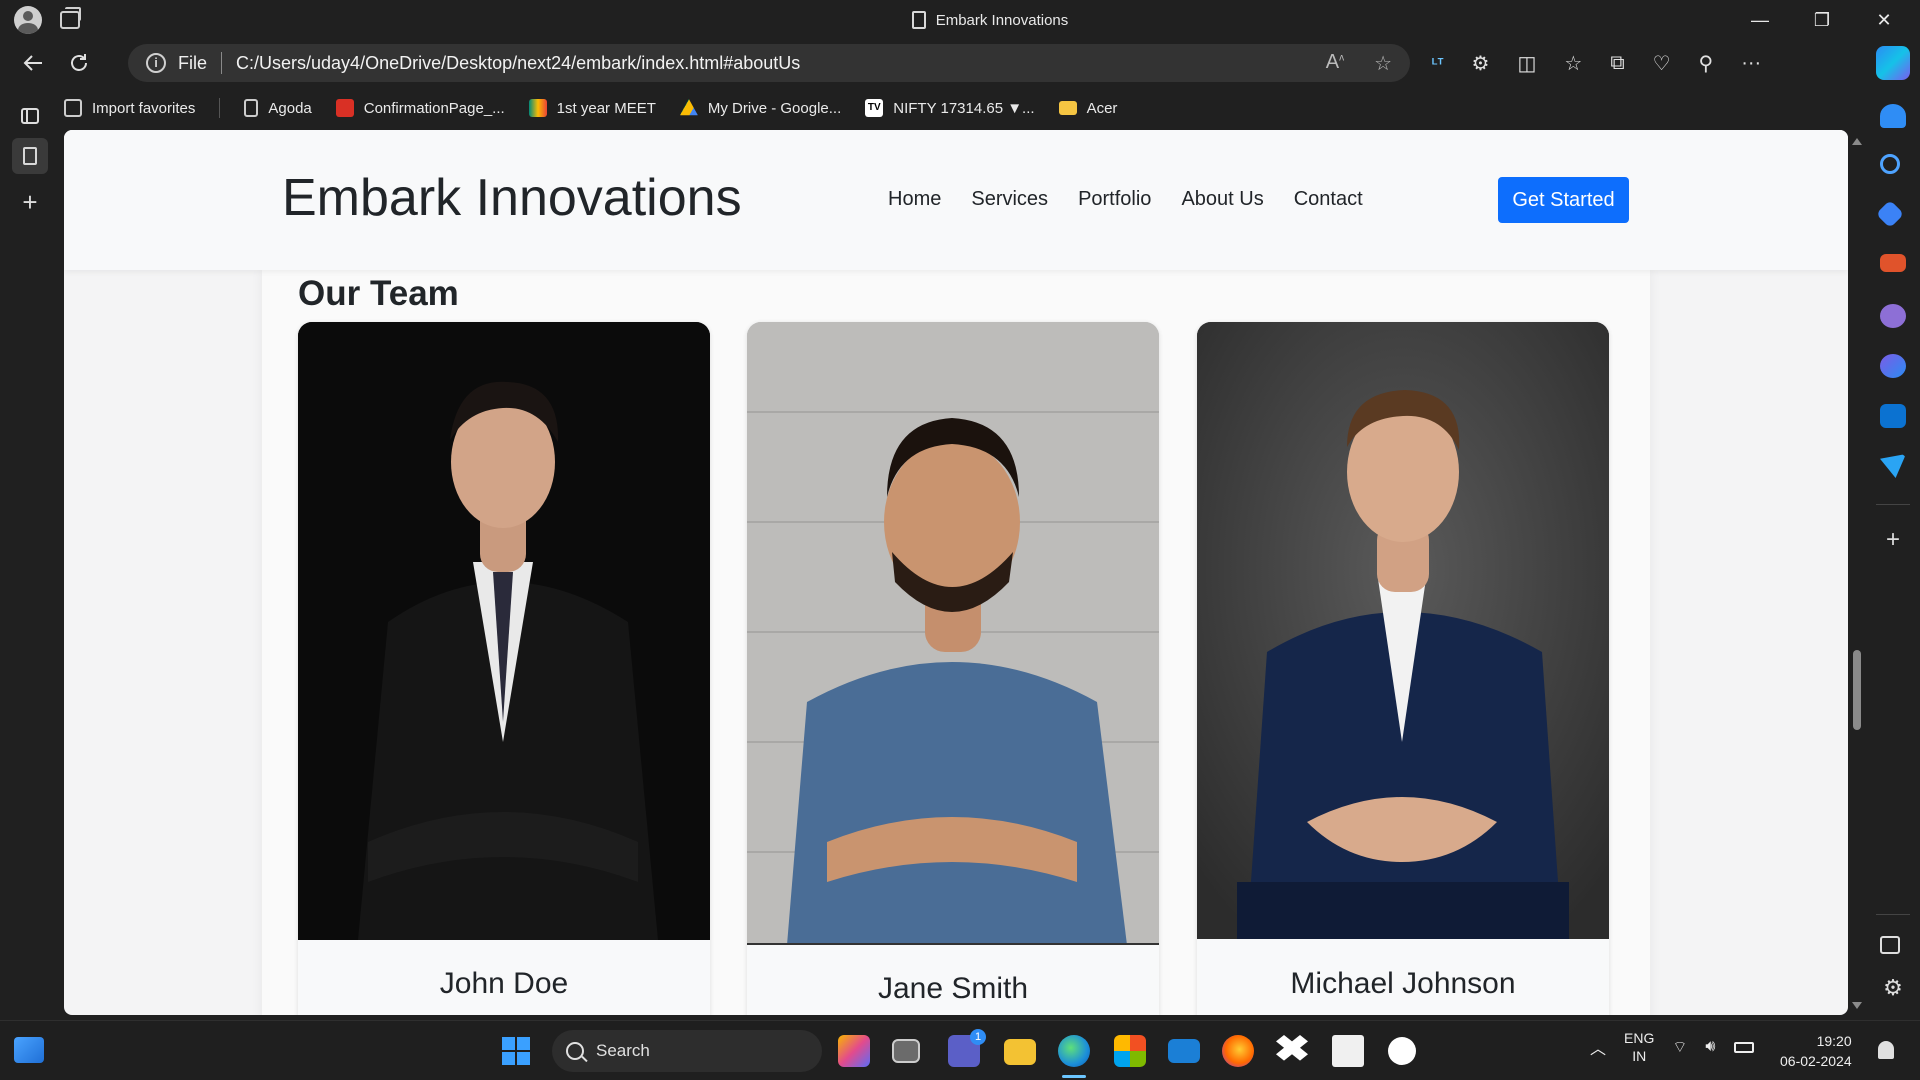 This screenshot has width=1920, height=1080. I want to click on clock-date: 06-02-2024, so click(1816, 1061).